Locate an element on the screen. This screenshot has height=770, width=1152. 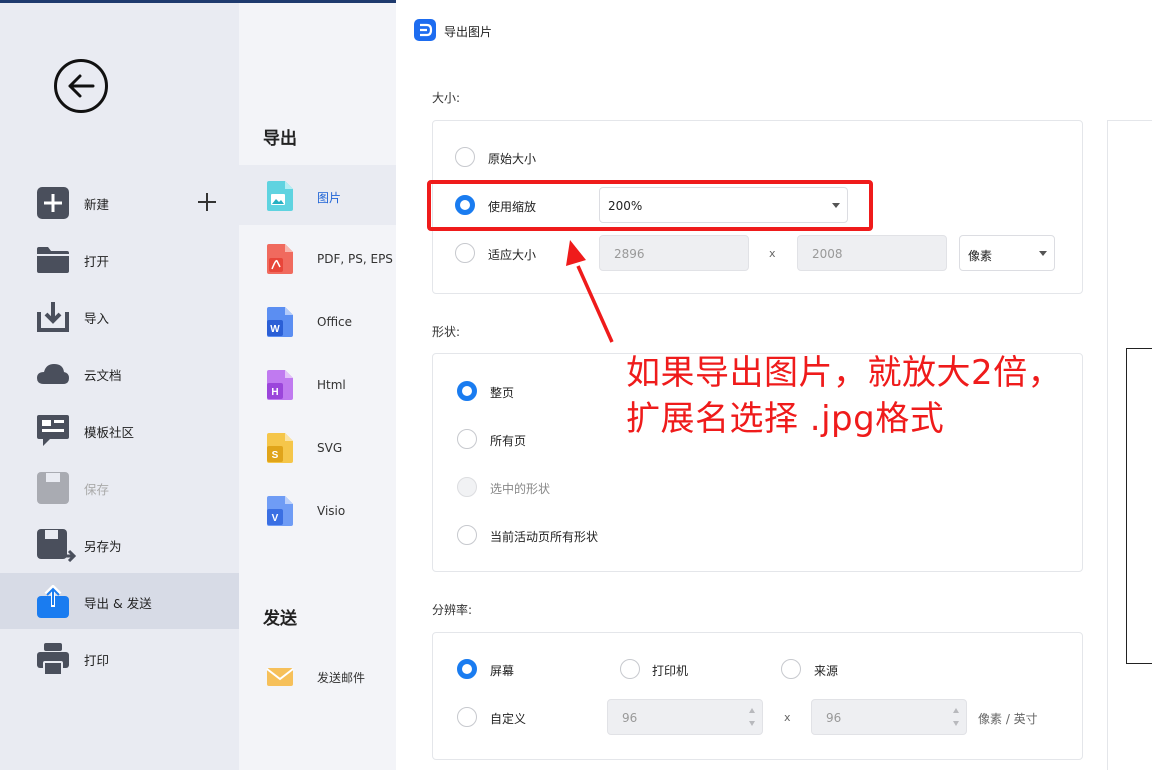
svg-text: V is located at coordinates (275, 518).